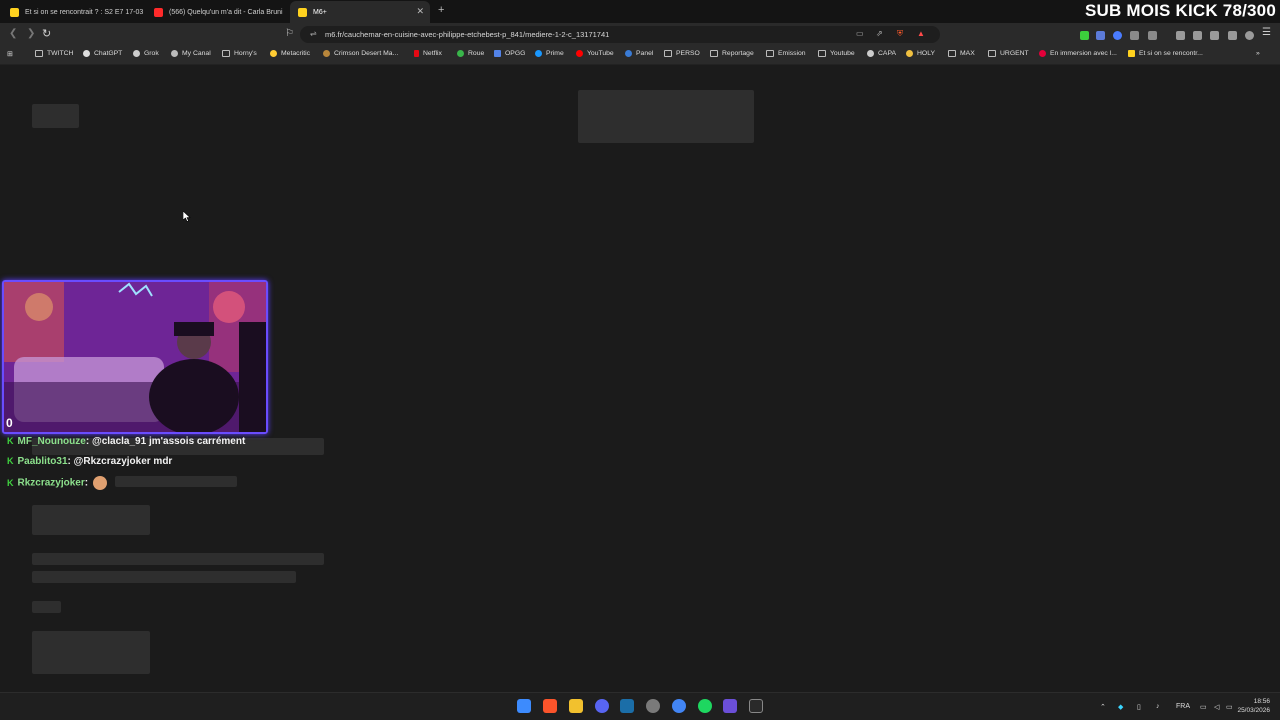 The width and height of the screenshot is (1280, 720). What do you see at coordinates (786, 53) in the screenshot?
I see `bookmark-emission: Emission` at bounding box center [786, 53].